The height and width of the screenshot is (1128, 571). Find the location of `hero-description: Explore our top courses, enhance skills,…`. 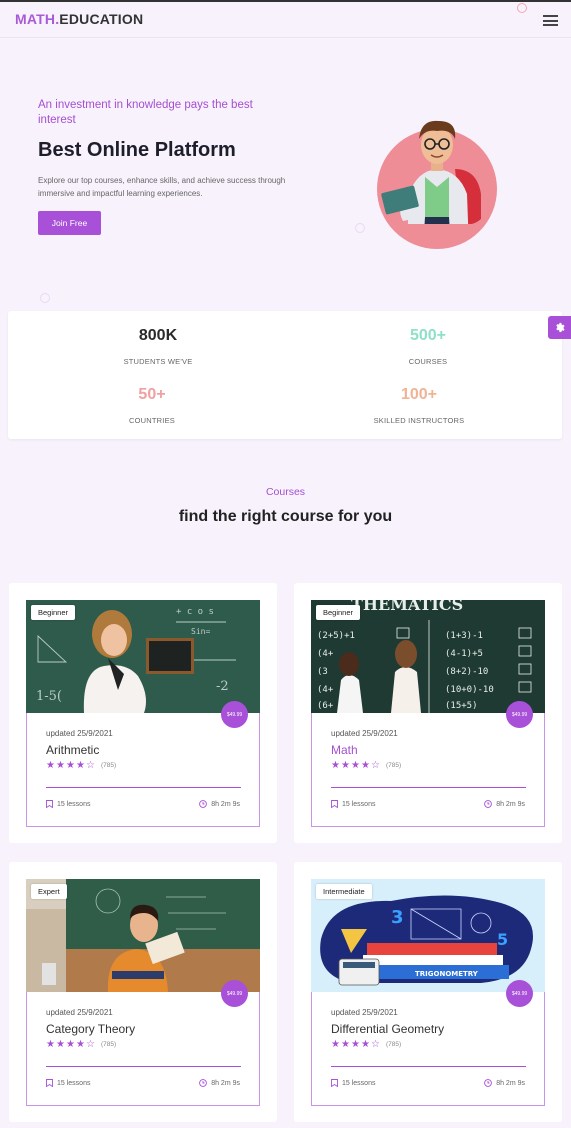

hero-description: Explore our top courses, enhance skills,… is located at coordinates (162, 187).